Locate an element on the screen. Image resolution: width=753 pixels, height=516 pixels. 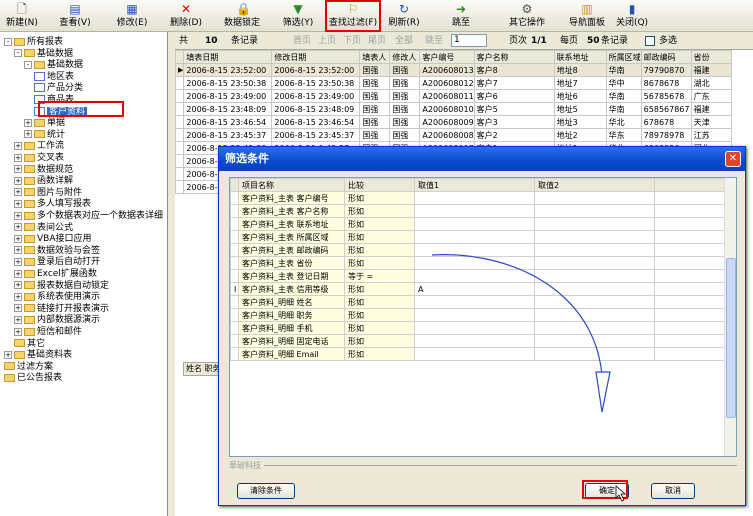
tree-node: + 表间公式 is located at coordinates (43, 228).